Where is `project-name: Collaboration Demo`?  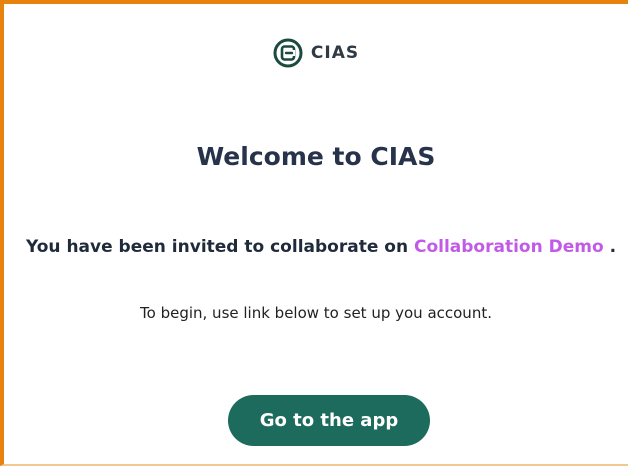
project-name: Collaboration Demo is located at coordinates (508, 247).